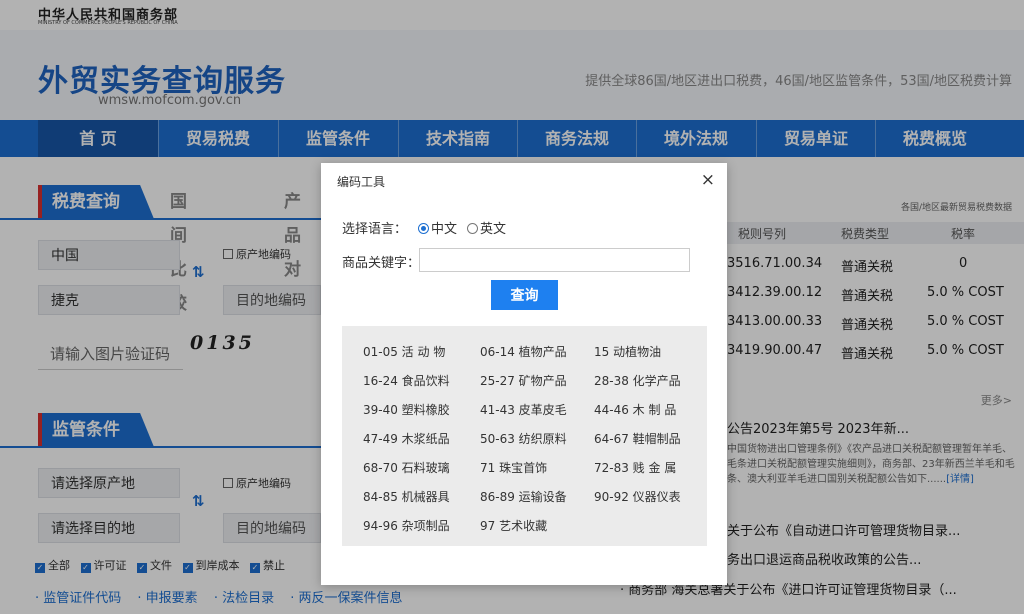 This screenshot has height=614, width=1024. What do you see at coordinates (406, 496) in the screenshot?
I see `category-item: 84-85 机械器具` at bounding box center [406, 496].